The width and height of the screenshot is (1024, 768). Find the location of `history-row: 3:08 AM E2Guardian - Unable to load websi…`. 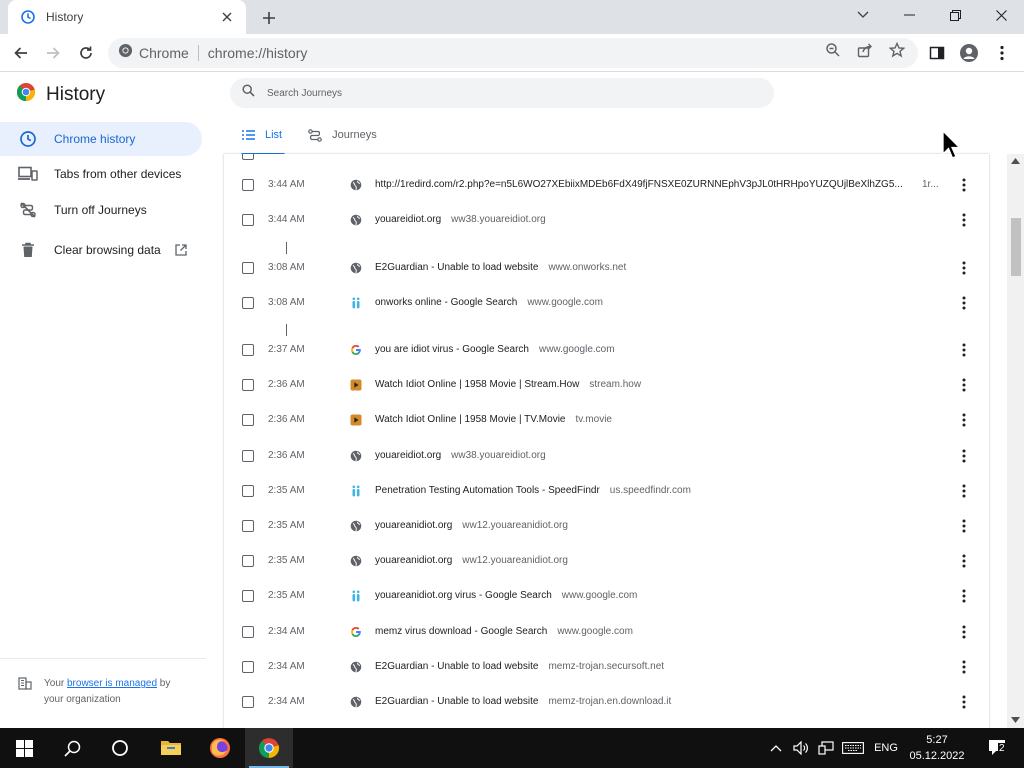

history-row: 3:08 AM E2Guardian - Unable to load websi… is located at coordinates (606, 267).